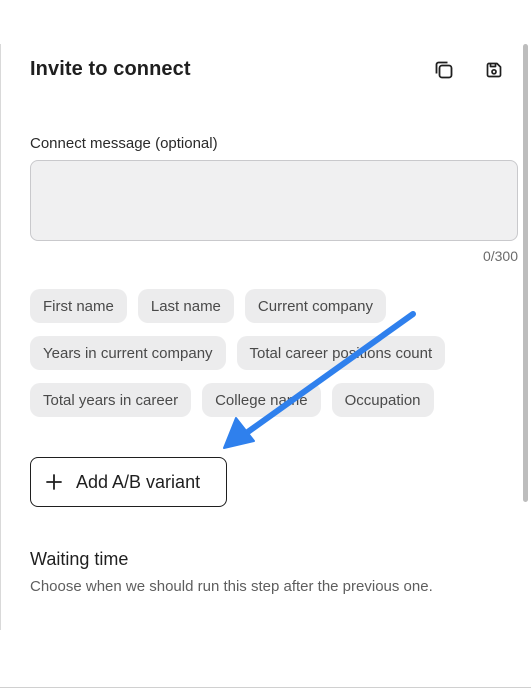  I want to click on copy-button, so click(444, 70).